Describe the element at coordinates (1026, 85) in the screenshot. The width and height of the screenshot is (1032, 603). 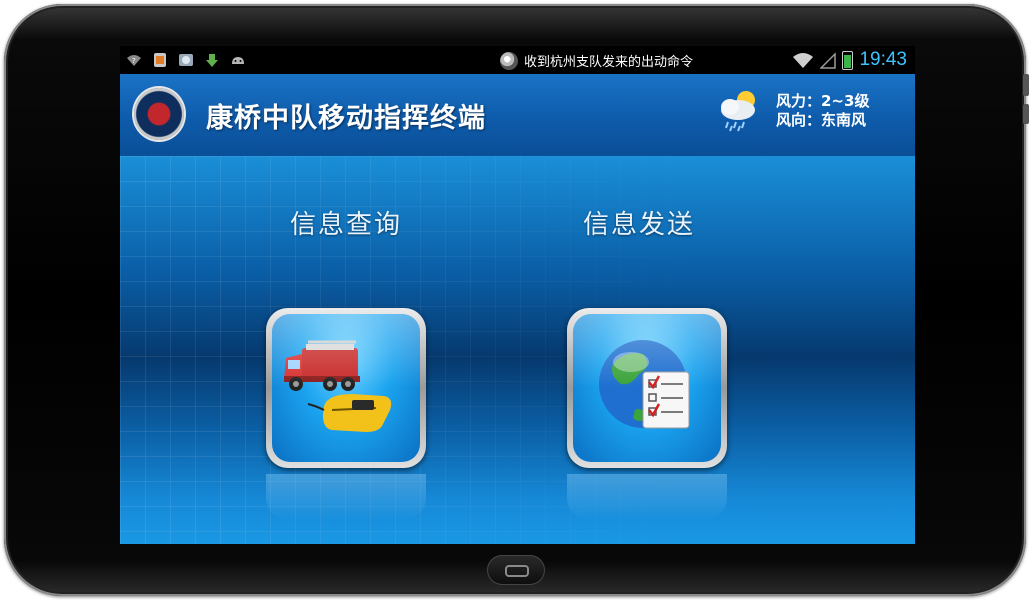
I see `power-button` at that location.